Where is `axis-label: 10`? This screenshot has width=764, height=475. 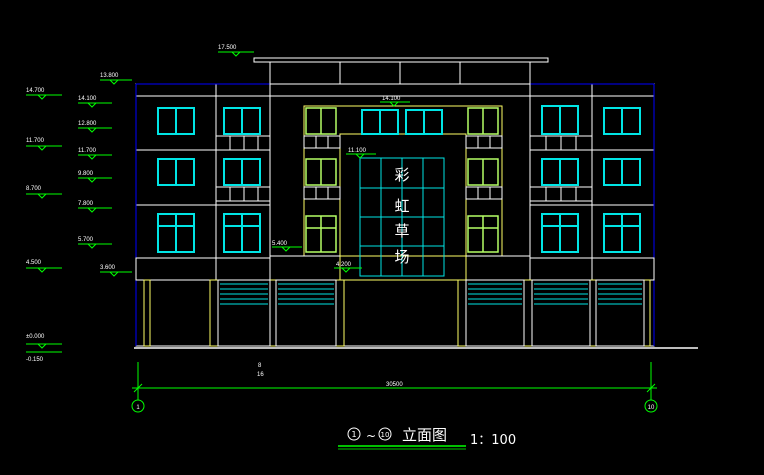 axis-label: 10 is located at coordinates (651, 408).